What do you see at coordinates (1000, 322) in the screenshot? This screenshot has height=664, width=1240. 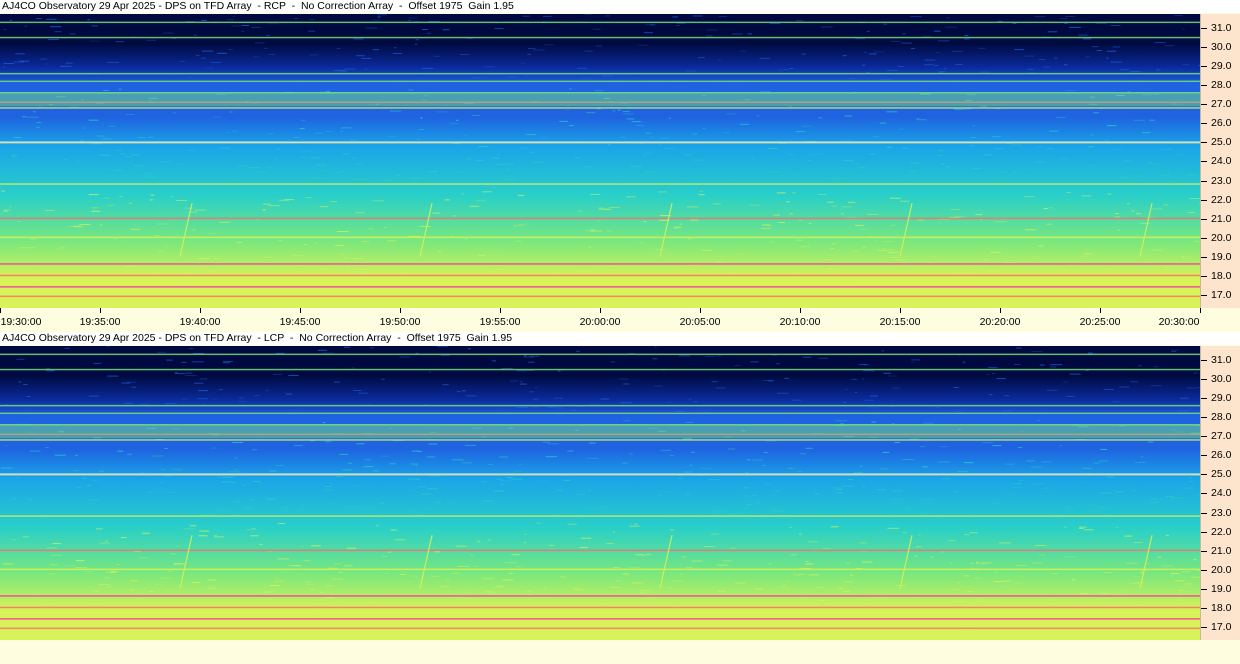 I see `x-tick-label: 20:20:00` at bounding box center [1000, 322].